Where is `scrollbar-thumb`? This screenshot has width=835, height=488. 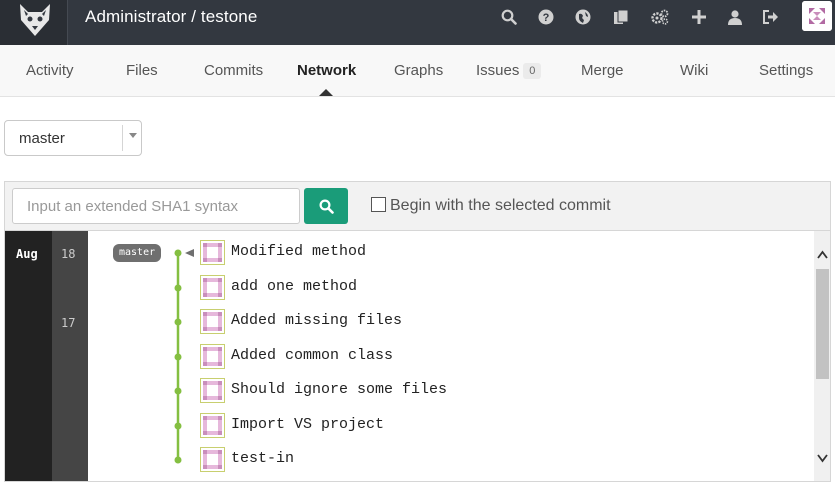
scrollbar-thumb is located at coordinates (822, 324).